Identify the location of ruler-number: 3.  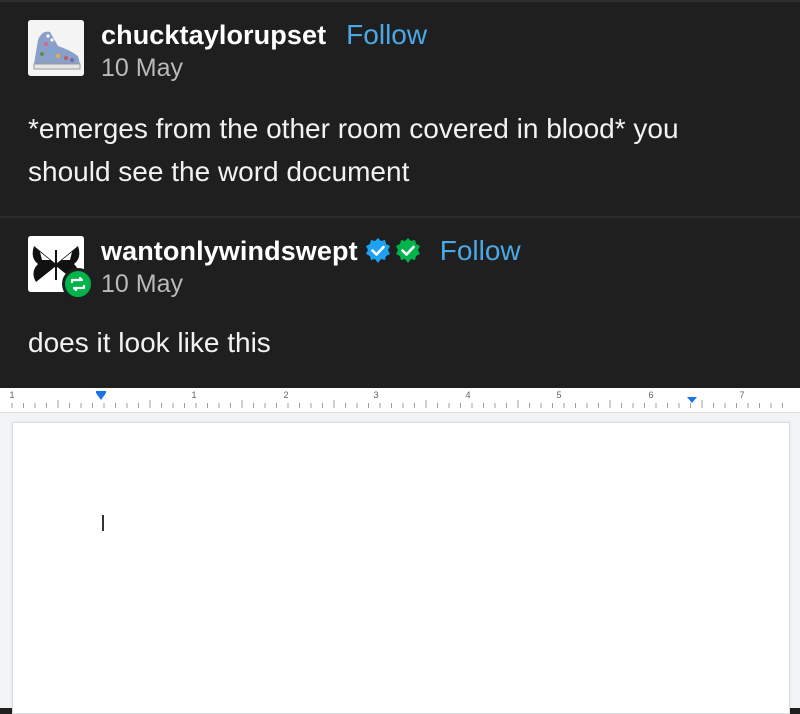
(375, 395).